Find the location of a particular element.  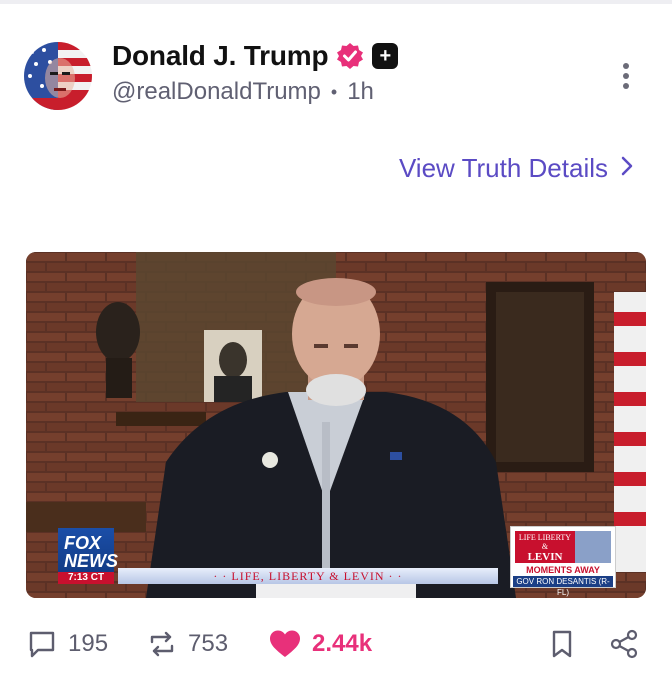

share-icon is located at coordinates (624, 644).